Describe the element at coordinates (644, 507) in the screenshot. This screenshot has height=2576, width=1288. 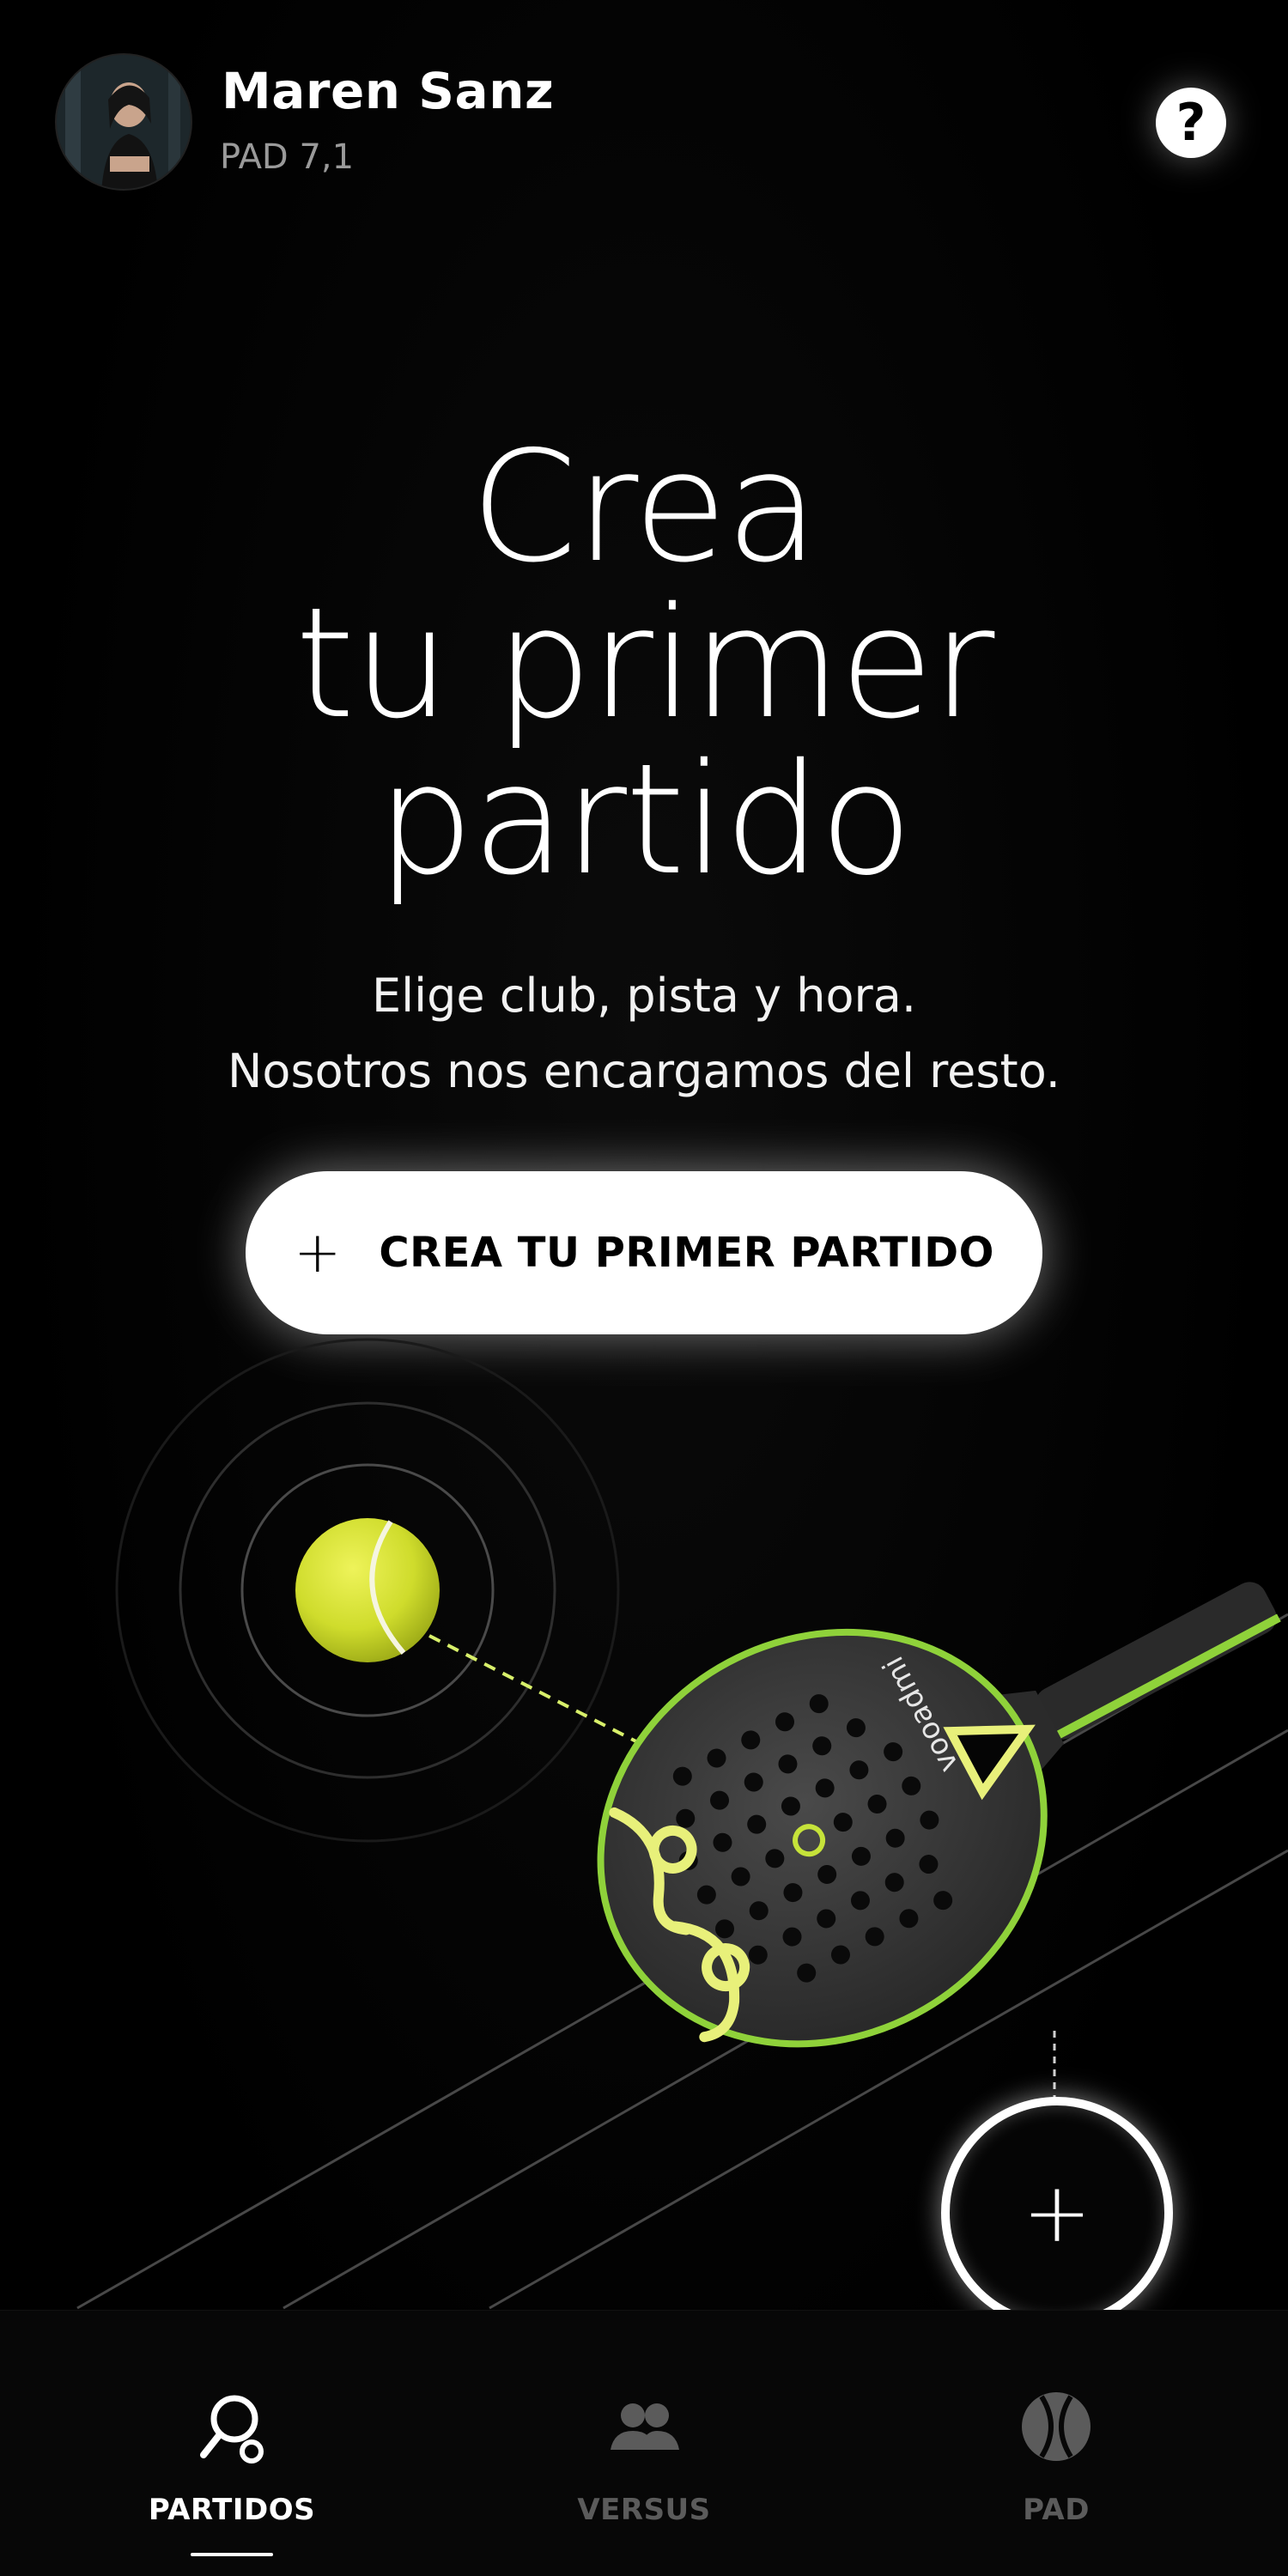
I see `hero-title-line-1: Crea` at that location.